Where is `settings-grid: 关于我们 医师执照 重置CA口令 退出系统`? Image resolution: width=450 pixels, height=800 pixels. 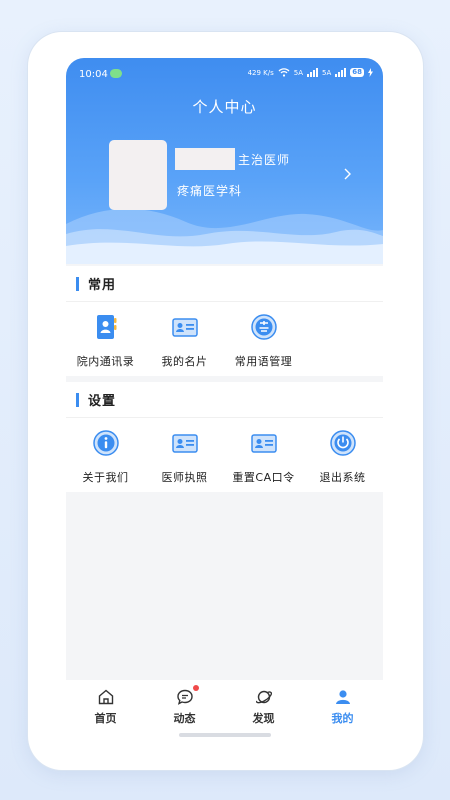 settings-grid: 关于我们 医师执照 重置CA口令 退出系统 is located at coordinates (224, 451).